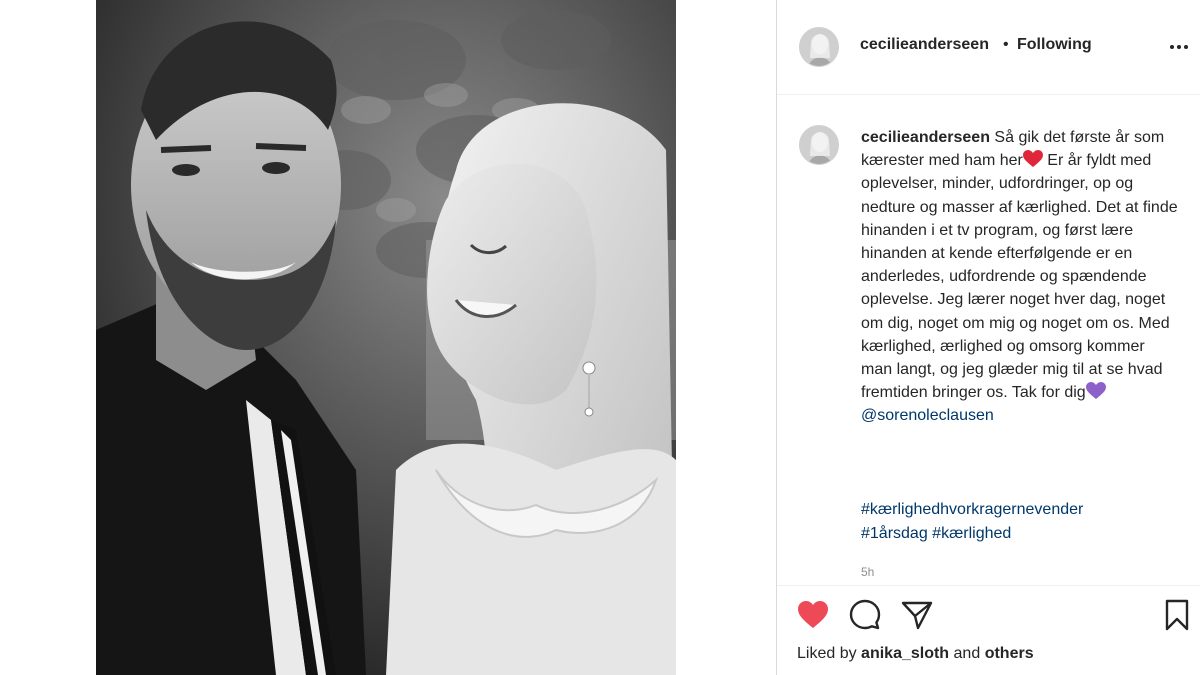 The height and width of the screenshot is (675, 1200). Describe the element at coordinates (1054, 45) in the screenshot. I see `following-button: Following` at that location.